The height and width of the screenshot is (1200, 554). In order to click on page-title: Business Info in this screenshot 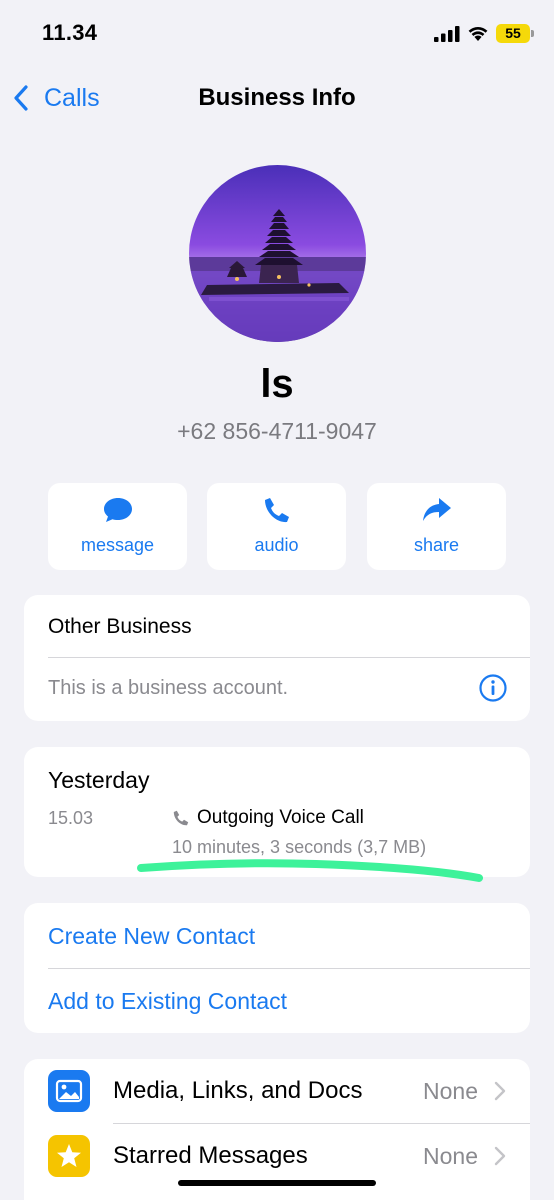, I will do `click(277, 97)`.